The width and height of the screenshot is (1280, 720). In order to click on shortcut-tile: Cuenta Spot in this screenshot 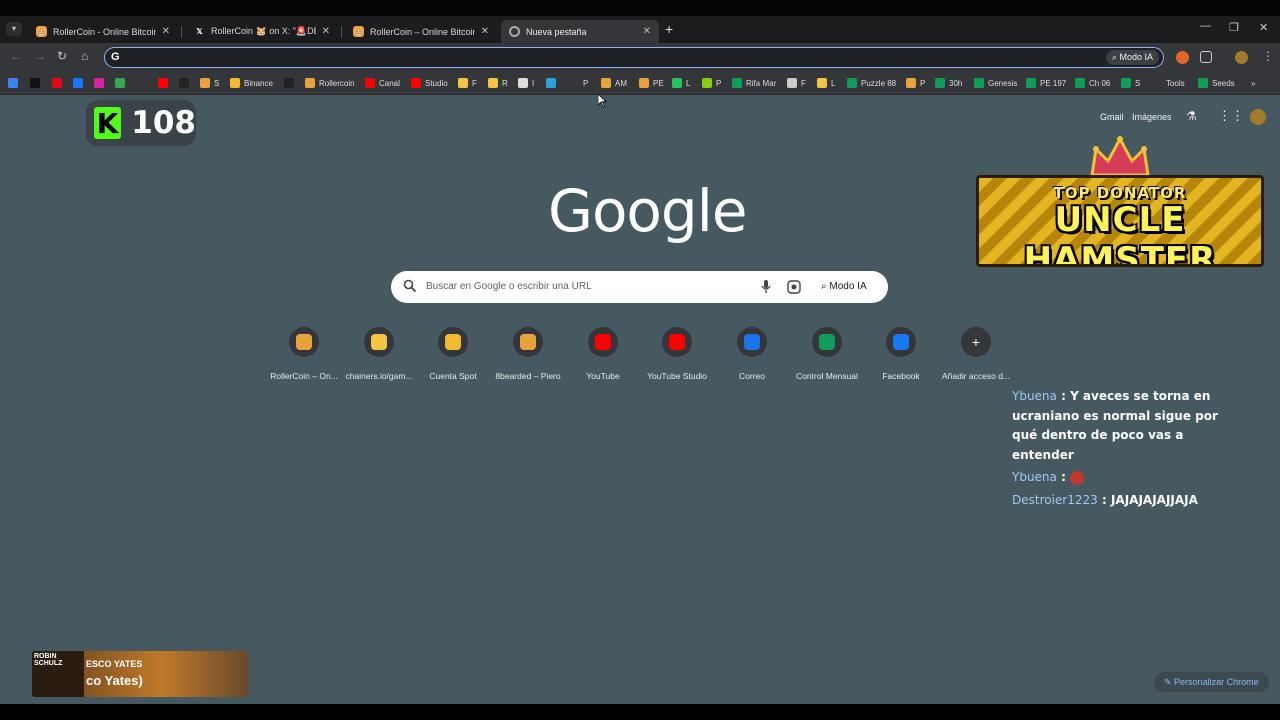, I will do `click(453, 353)`.